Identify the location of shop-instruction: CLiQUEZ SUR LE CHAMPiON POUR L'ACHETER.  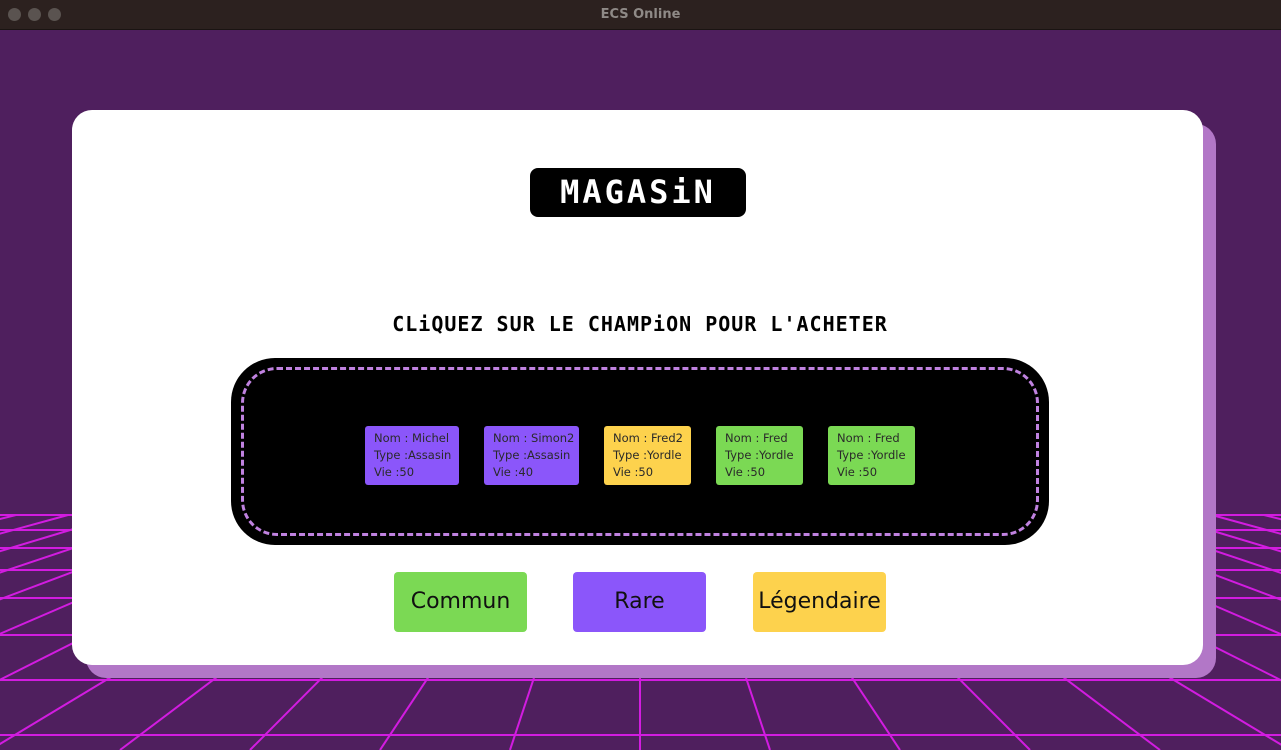
(640, 324).